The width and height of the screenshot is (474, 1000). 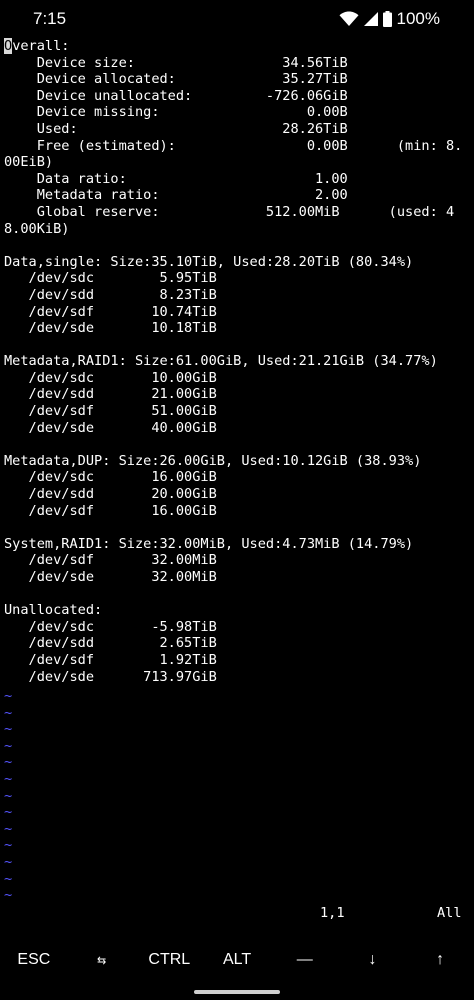 What do you see at coordinates (110, 278) in the screenshot?
I see `terminal-line: /dev/sdc 5.95TiB` at bounding box center [110, 278].